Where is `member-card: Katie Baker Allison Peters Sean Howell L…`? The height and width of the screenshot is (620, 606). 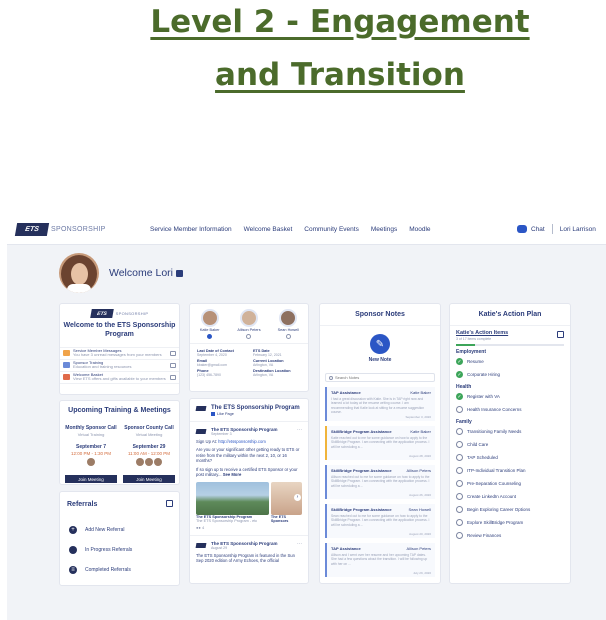
member-card: Katie Baker Allison Peters Sean Howell L… is located at coordinates (249, 347).